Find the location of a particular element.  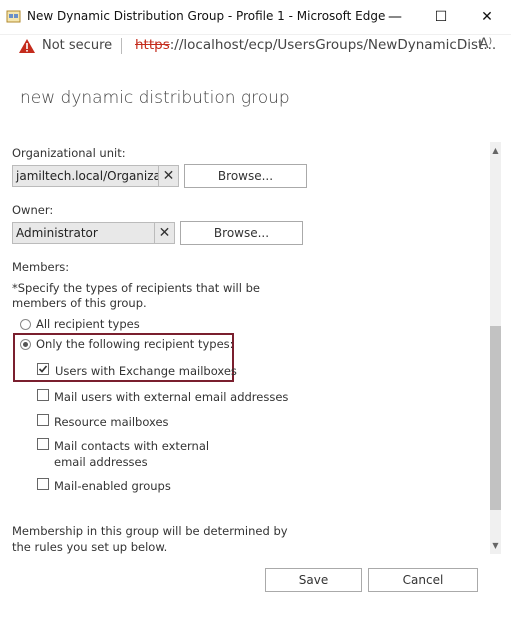

checkbox-label: Users with Exchange mailboxes is located at coordinates (146, 371).